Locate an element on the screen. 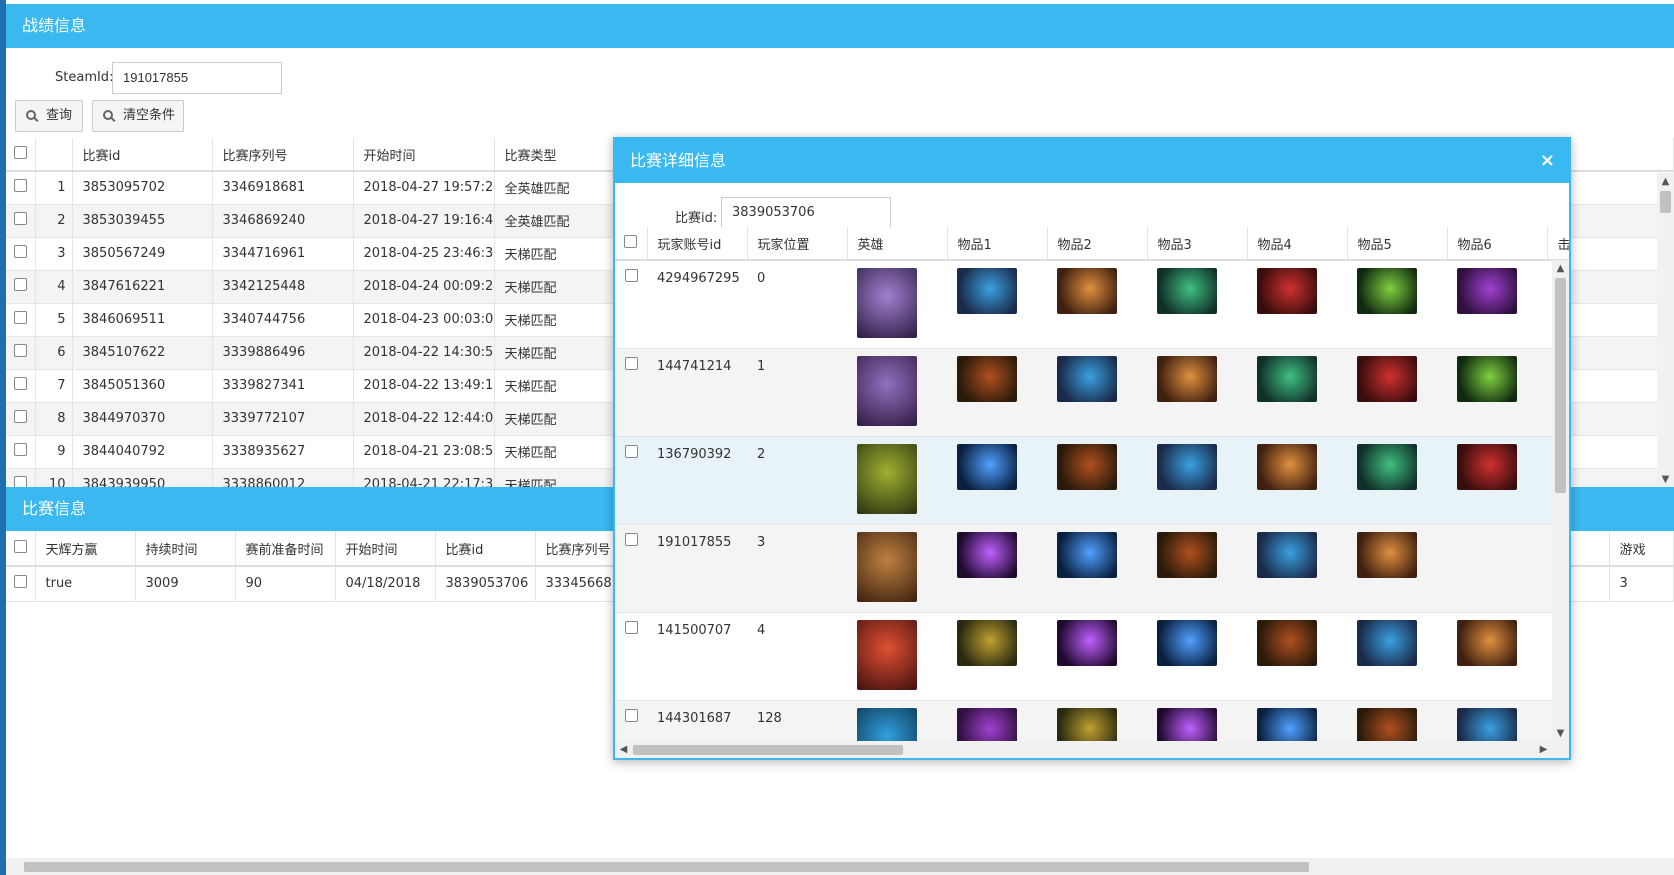 The height and width of the screenshot is (875, 1674). col-item5: 物品5 is located at coordinates (1397, 244).